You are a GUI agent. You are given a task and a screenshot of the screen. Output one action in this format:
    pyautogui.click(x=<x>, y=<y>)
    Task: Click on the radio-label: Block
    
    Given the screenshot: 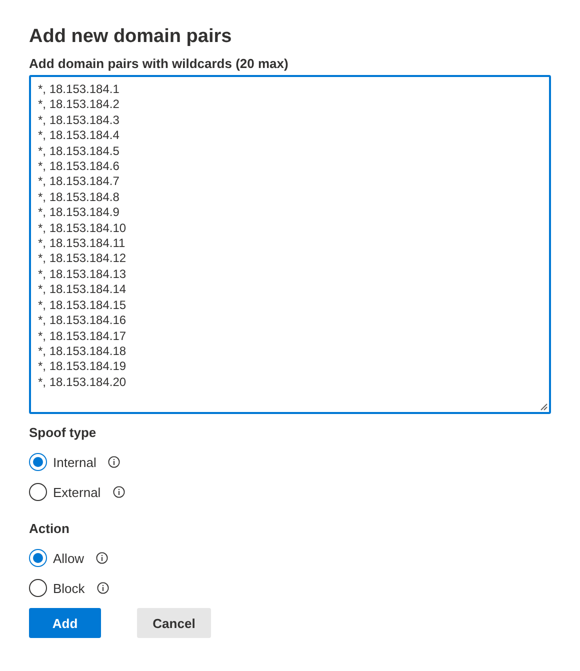 What is the action you would take?
    pyautogui.click(x=69, y=588)
    